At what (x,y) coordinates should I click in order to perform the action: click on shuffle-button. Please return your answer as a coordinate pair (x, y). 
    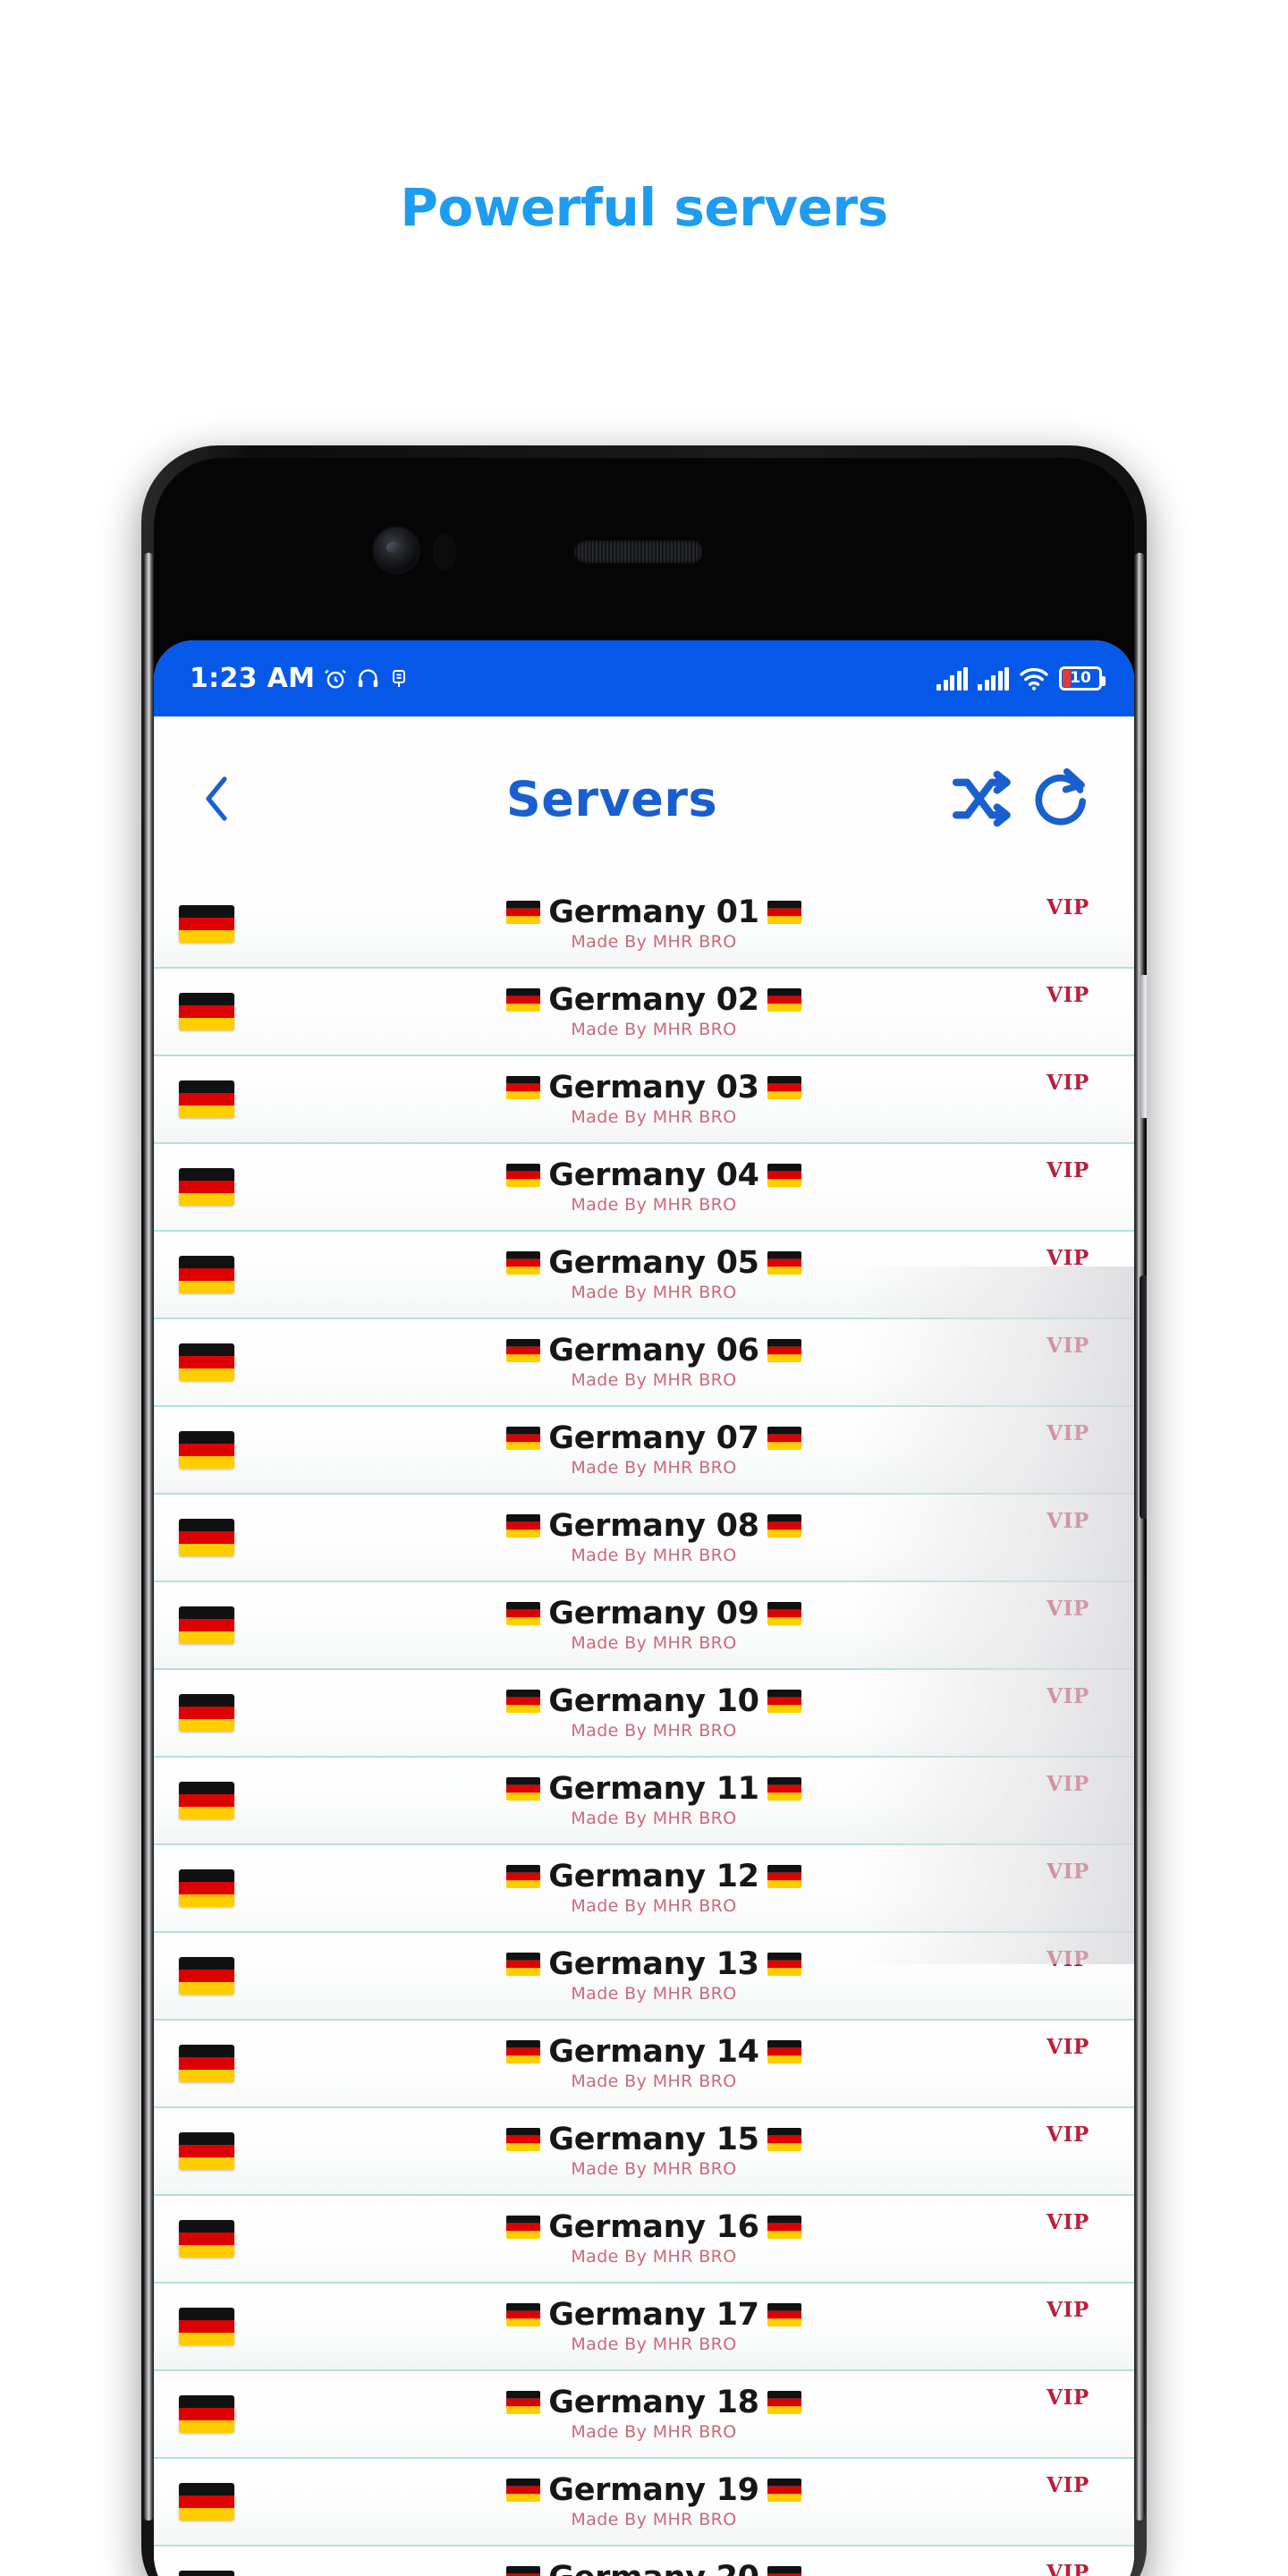
    Looking at the image, I should click on (982, 798).